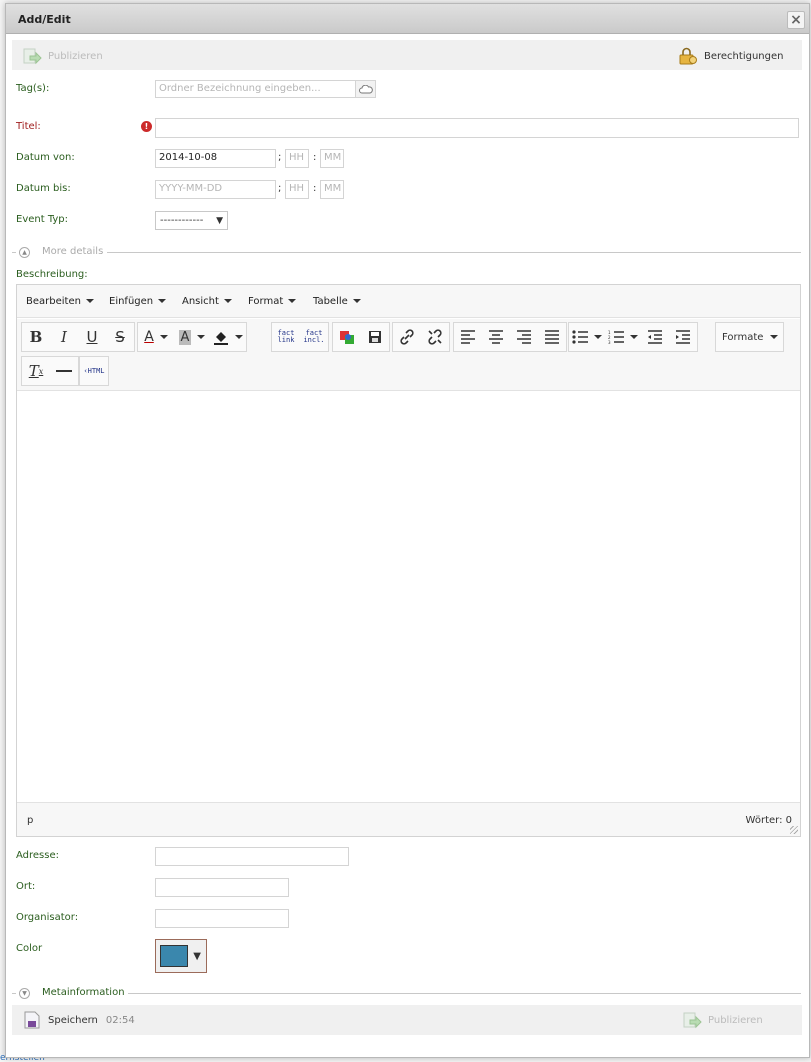 The height and width of the screenshot is (1062, 811). What do you see at coordinates (407, 337) in the screenshot?
I see `link-icon` at bounding box center [407, 337].